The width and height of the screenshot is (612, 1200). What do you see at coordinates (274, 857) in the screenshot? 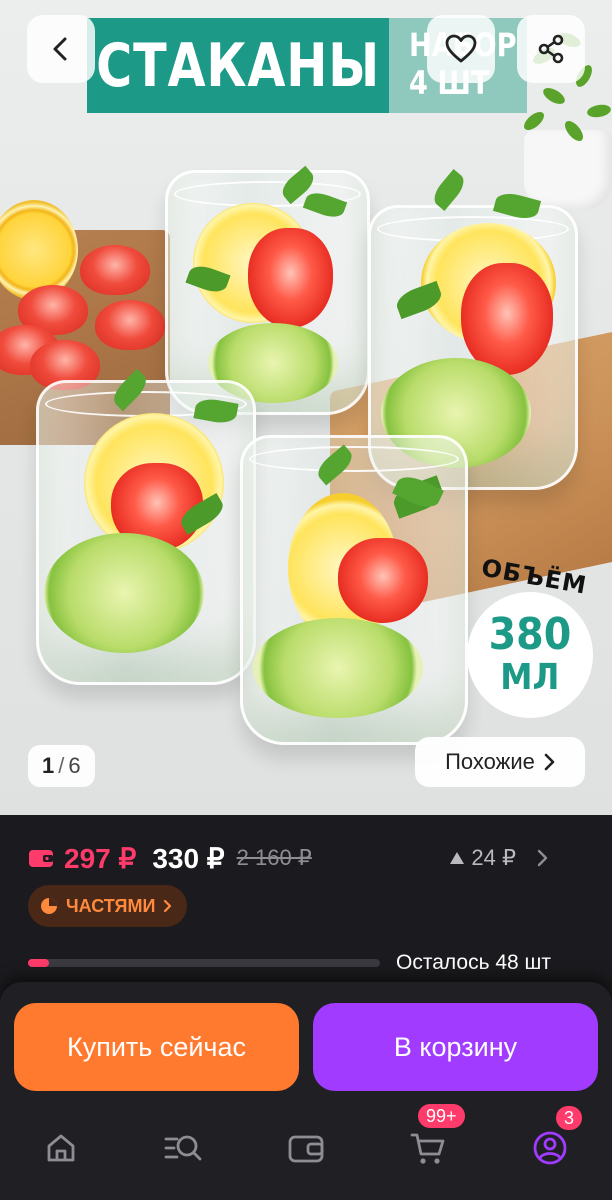
I see `old-price: 2 160 ₽` at bounding box center [274, 857].